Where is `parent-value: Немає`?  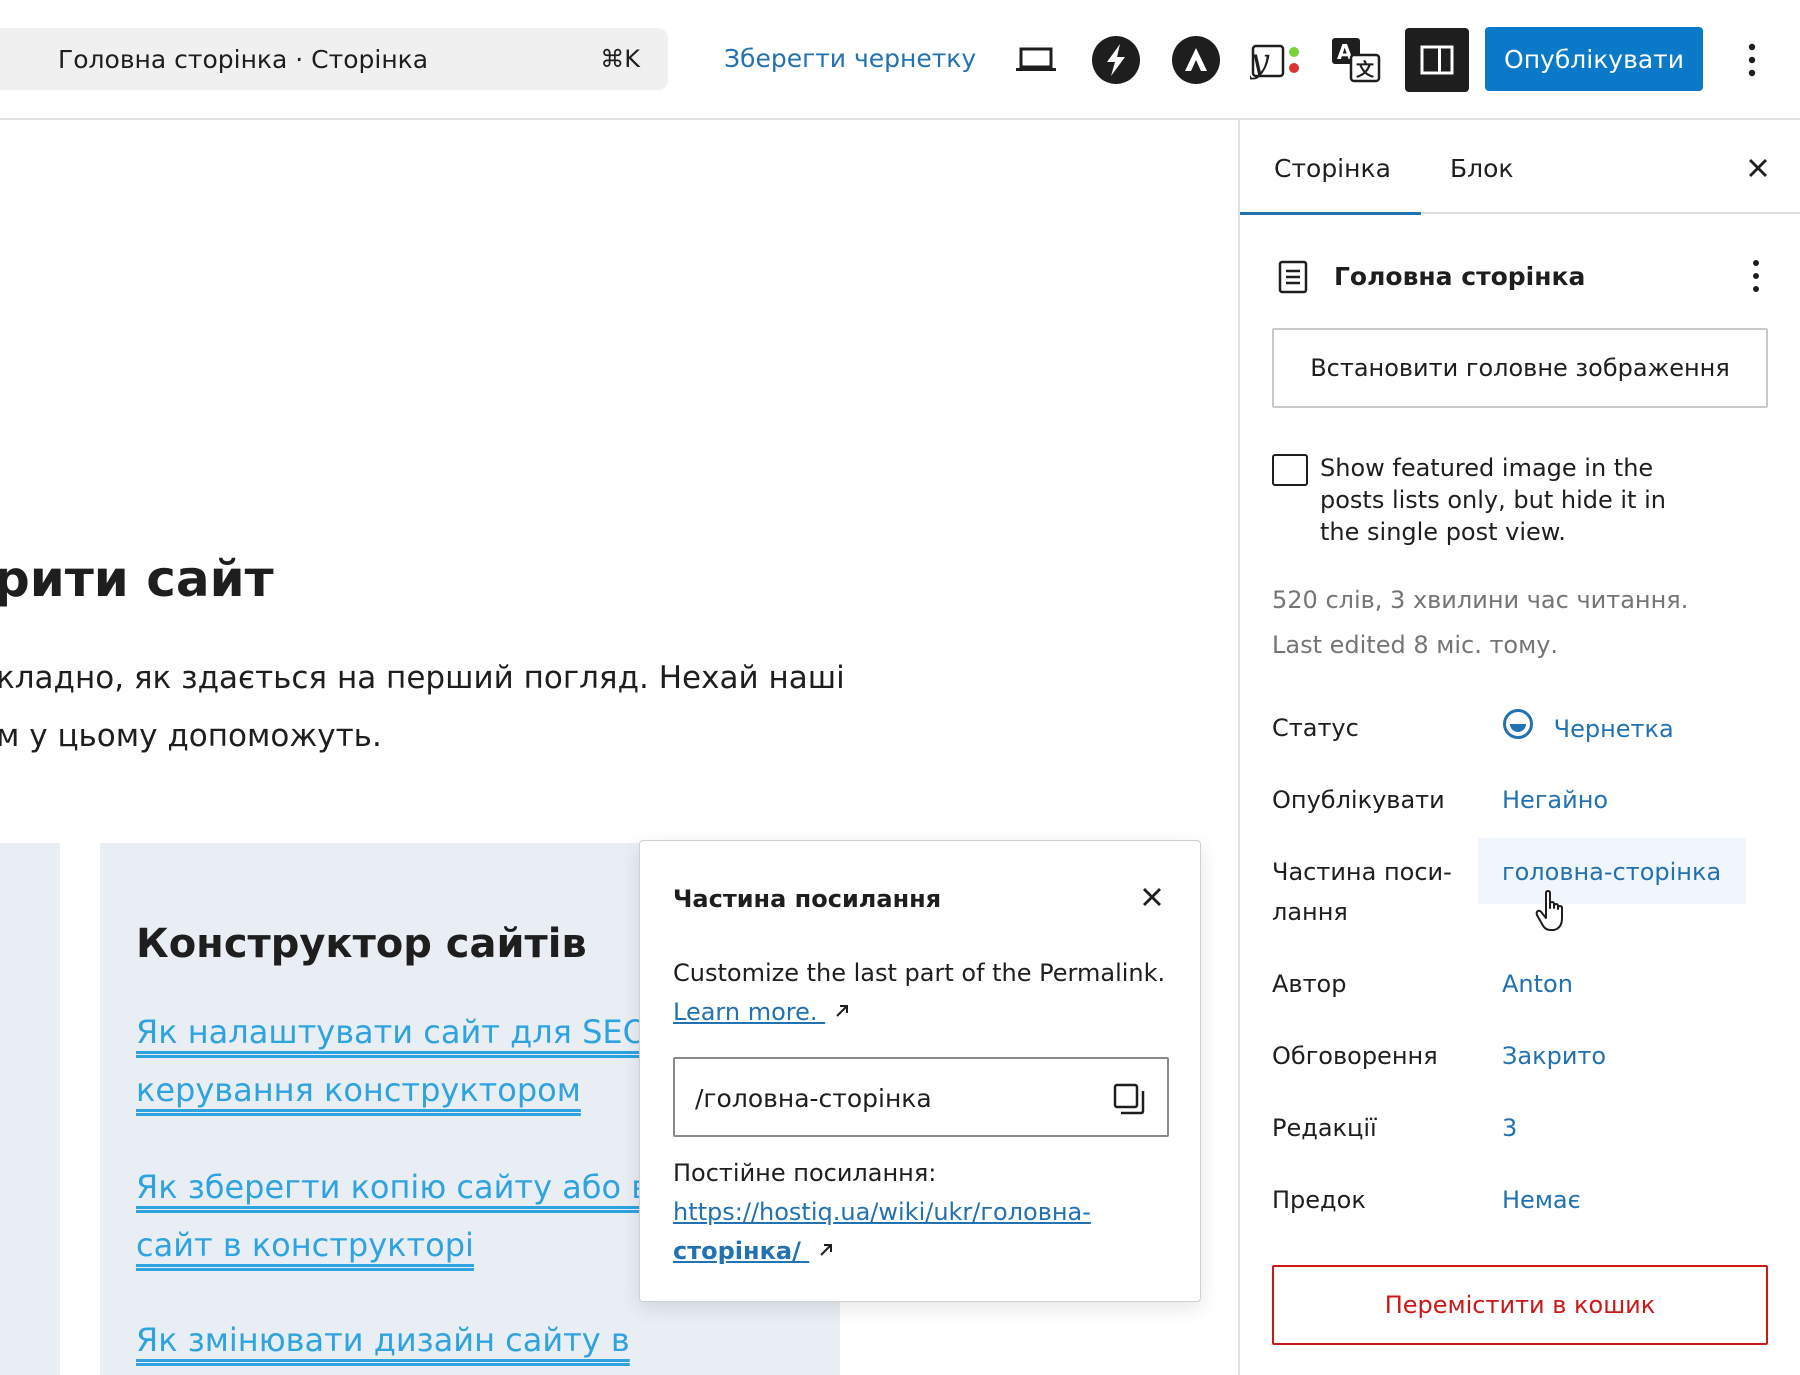
parent-value: Немає is located at coordinates (1541, 1200).